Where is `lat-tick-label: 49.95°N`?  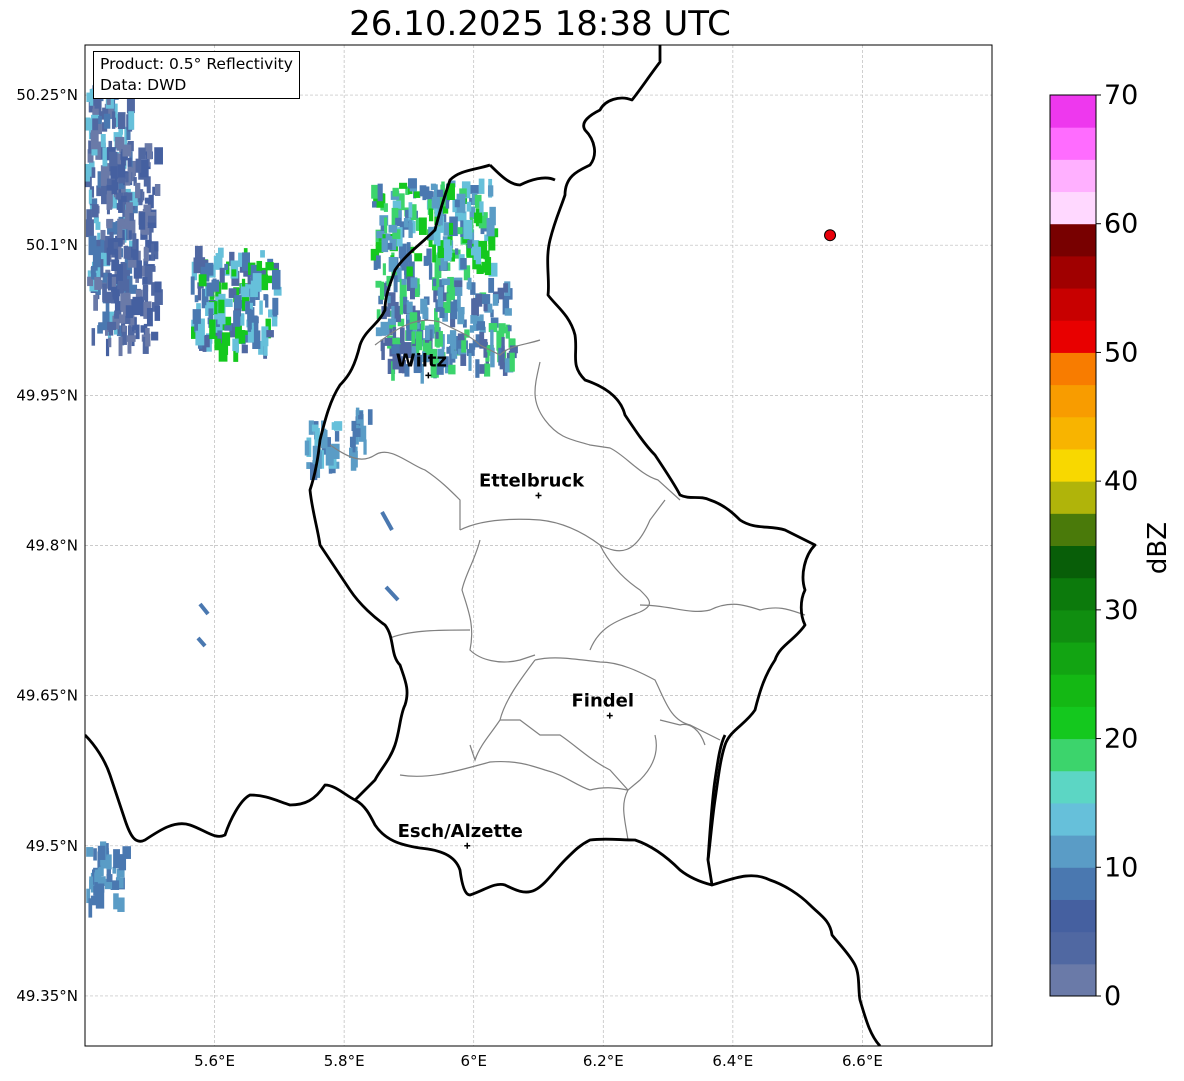
lat-tick-label: 49.95°N is located at coordinates (47, 395).